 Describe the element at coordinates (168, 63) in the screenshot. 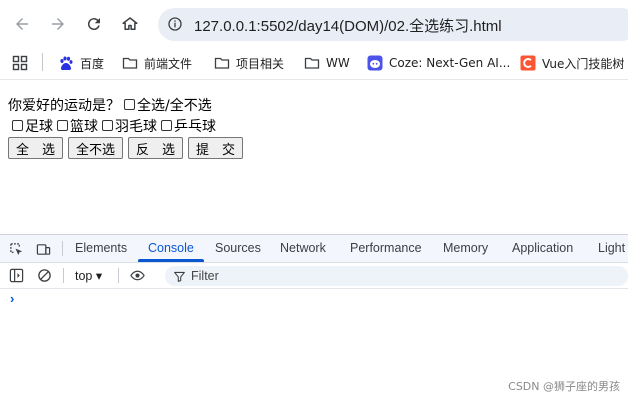

I see `bookmark-label: 前端文件` at that location.